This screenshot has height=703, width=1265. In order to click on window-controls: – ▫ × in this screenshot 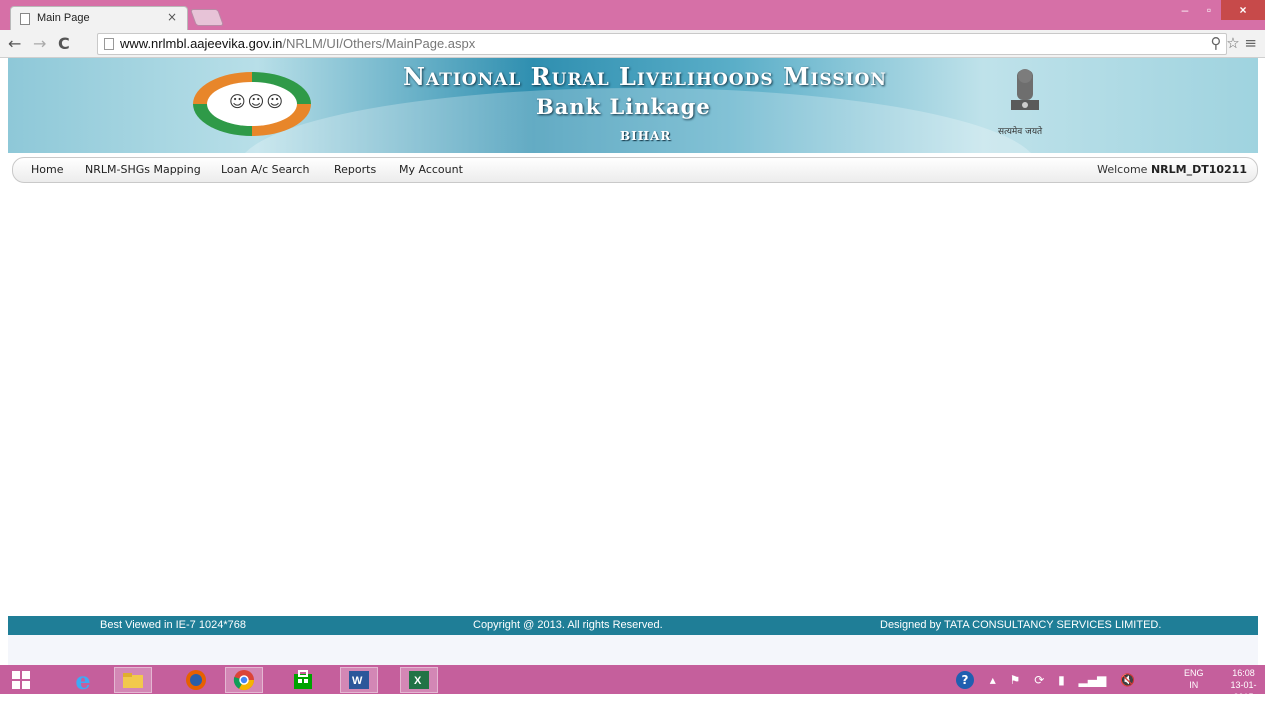, I will do `click(1219, 11)`.